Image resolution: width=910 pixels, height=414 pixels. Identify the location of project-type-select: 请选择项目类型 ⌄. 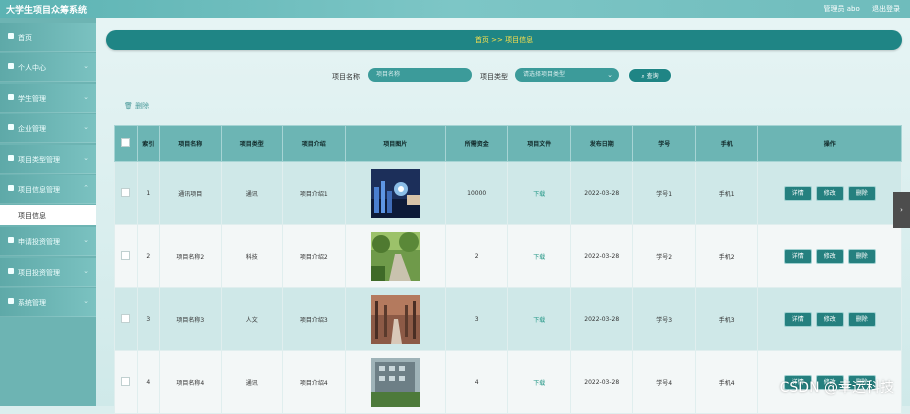
(567, 75).